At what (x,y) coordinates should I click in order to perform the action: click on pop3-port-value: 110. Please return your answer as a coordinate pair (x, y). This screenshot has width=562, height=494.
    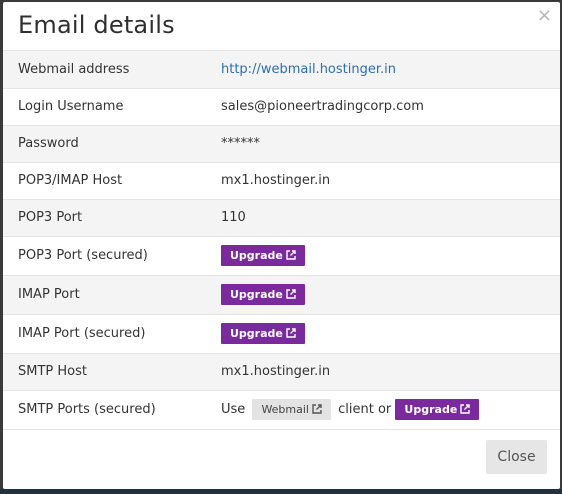
    Looking at the image, I should click on (390, 218).